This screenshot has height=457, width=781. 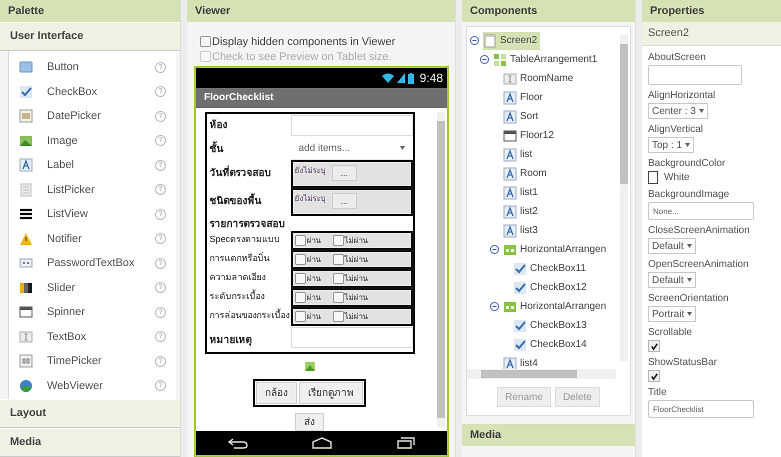 What do you see at coordinates (411, 78) in the screenshot?
I see `battery-icon` at bounding box center [411, 78].